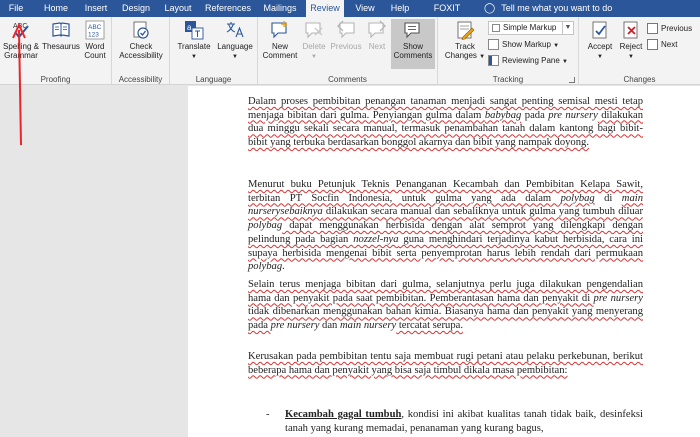 This screenshot has height=437, width=700. Describe the element at coordinates (508, 79) in the screenshot. I see `group-label-tracking: Tracking` at that location.